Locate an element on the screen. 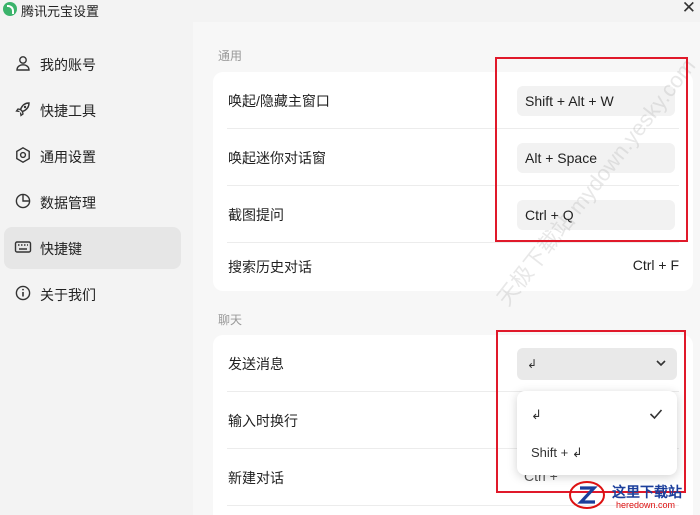  shortcut-label: 唤起迷你对话窗 is located at coordinates (277, 158).